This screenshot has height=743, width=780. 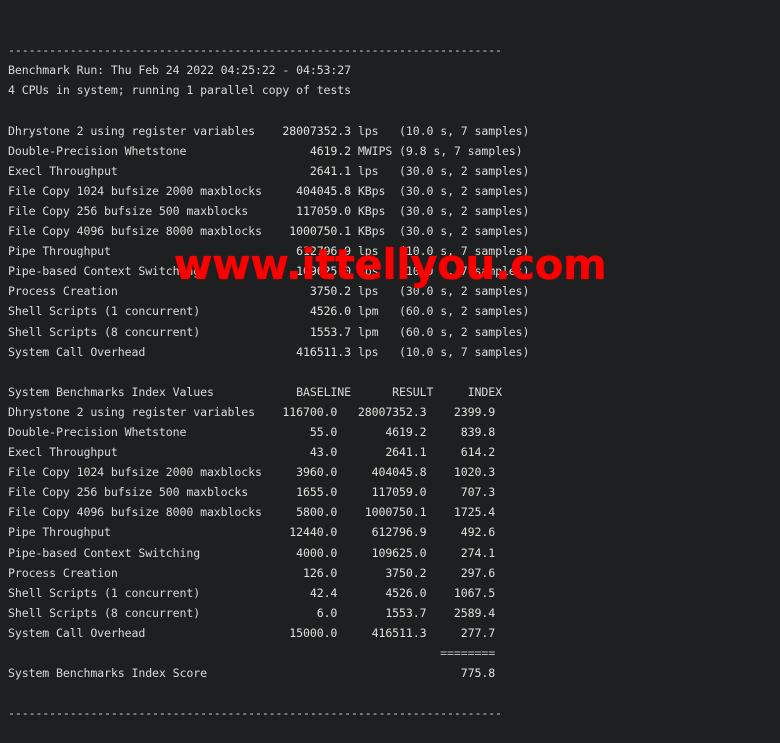 I want to click on index-table-row: Pipe Throughput 12440.0 612796.9 492.6, so click(x=252, y=532).